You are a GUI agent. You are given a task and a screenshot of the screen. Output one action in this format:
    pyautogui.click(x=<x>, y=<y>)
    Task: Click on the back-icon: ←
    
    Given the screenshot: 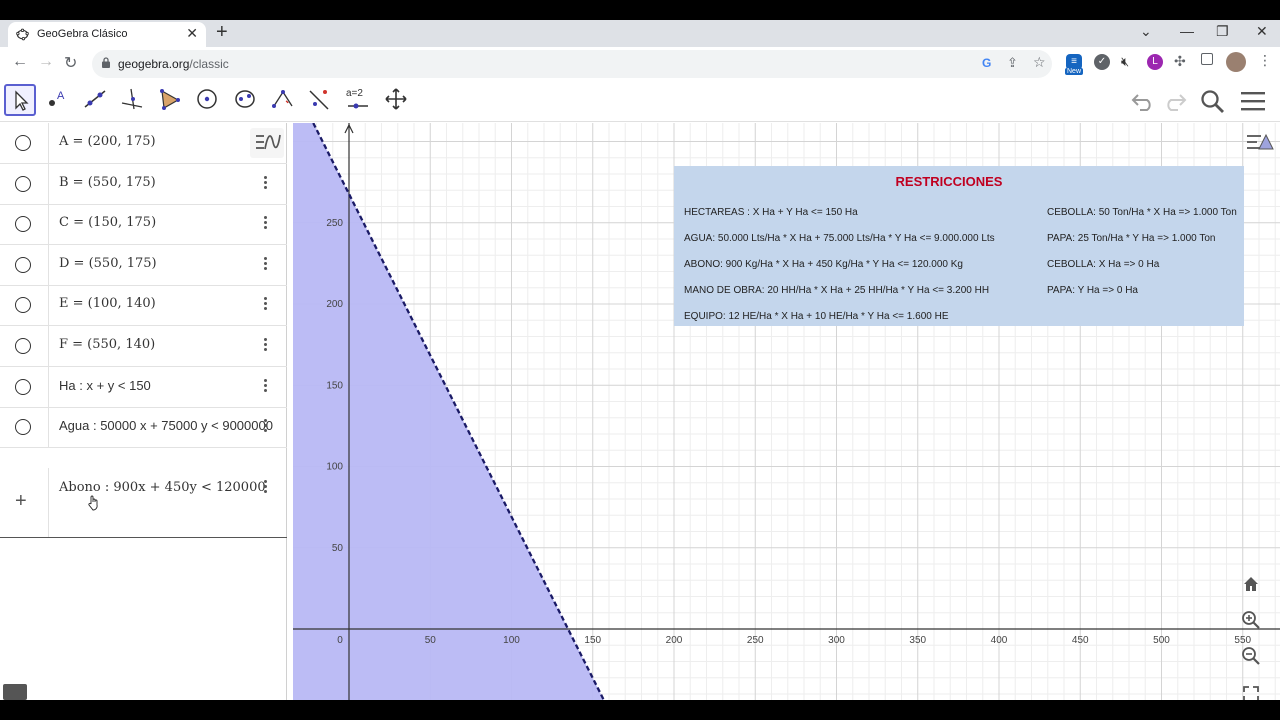 What is the action you would take?
    pyautogui.click(x=20, y=62)
    